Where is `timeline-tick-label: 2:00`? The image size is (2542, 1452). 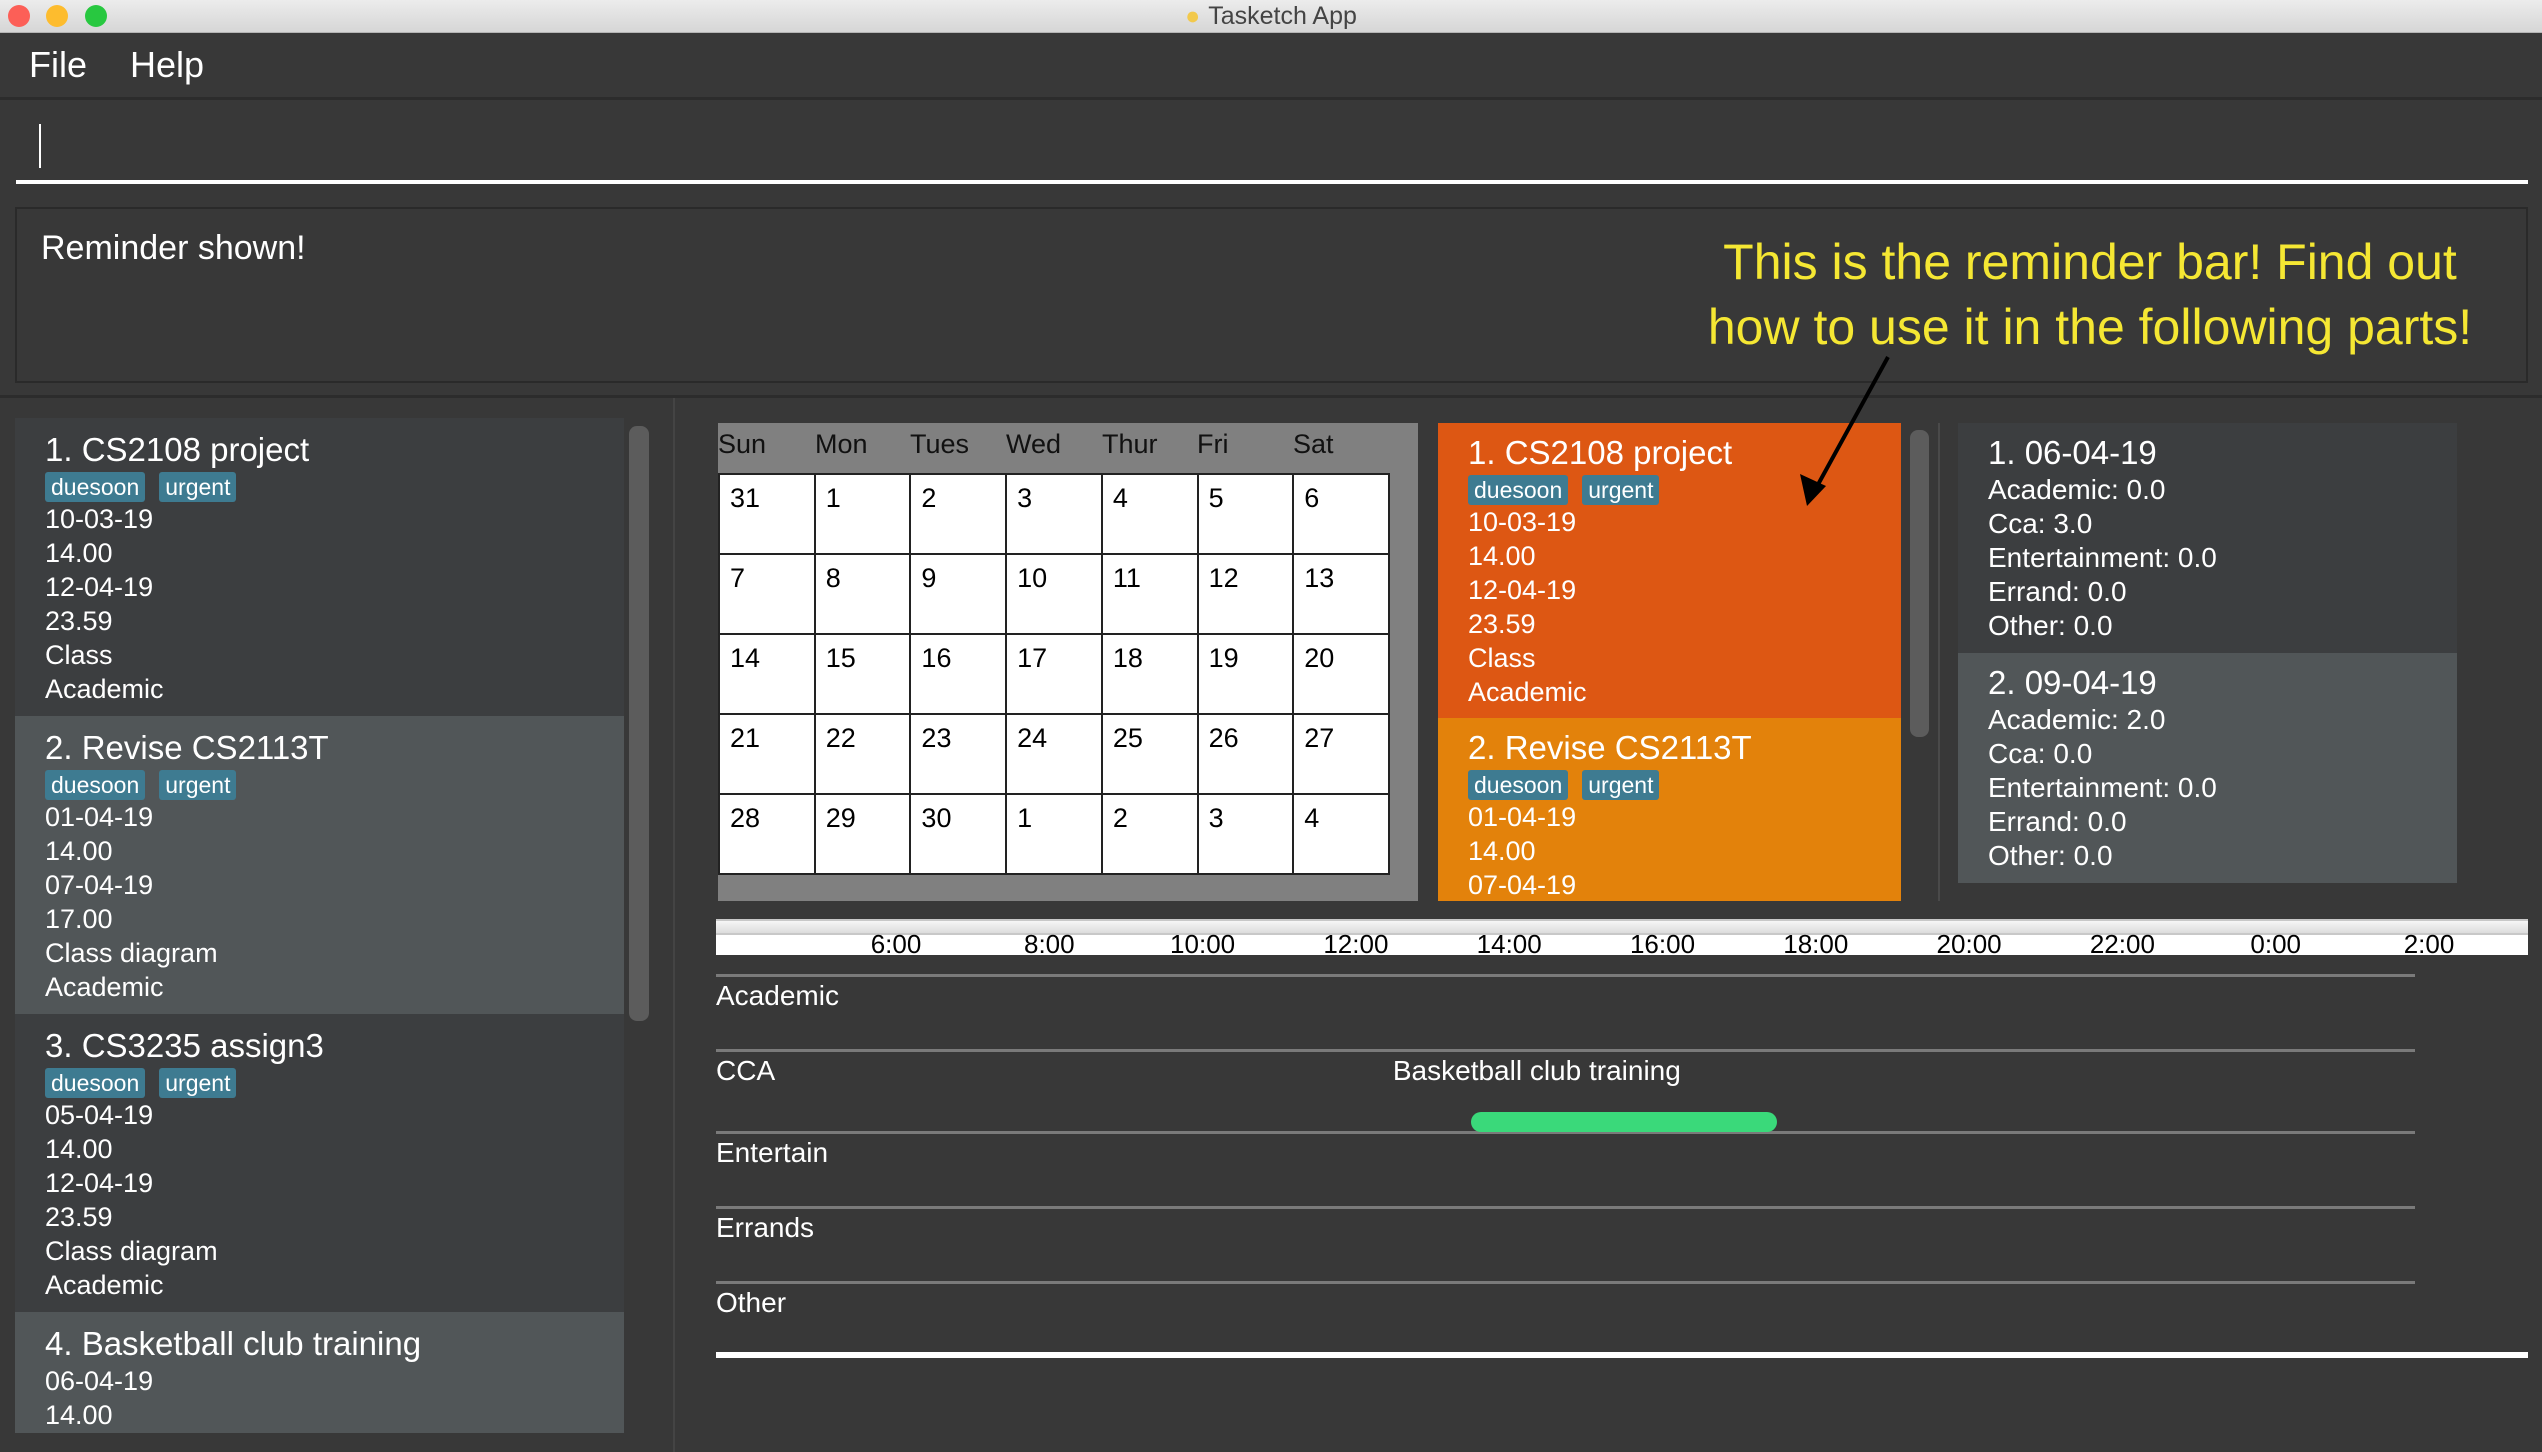 timeline-tick-label: 2:00 is located at coordinates (2429, 944).